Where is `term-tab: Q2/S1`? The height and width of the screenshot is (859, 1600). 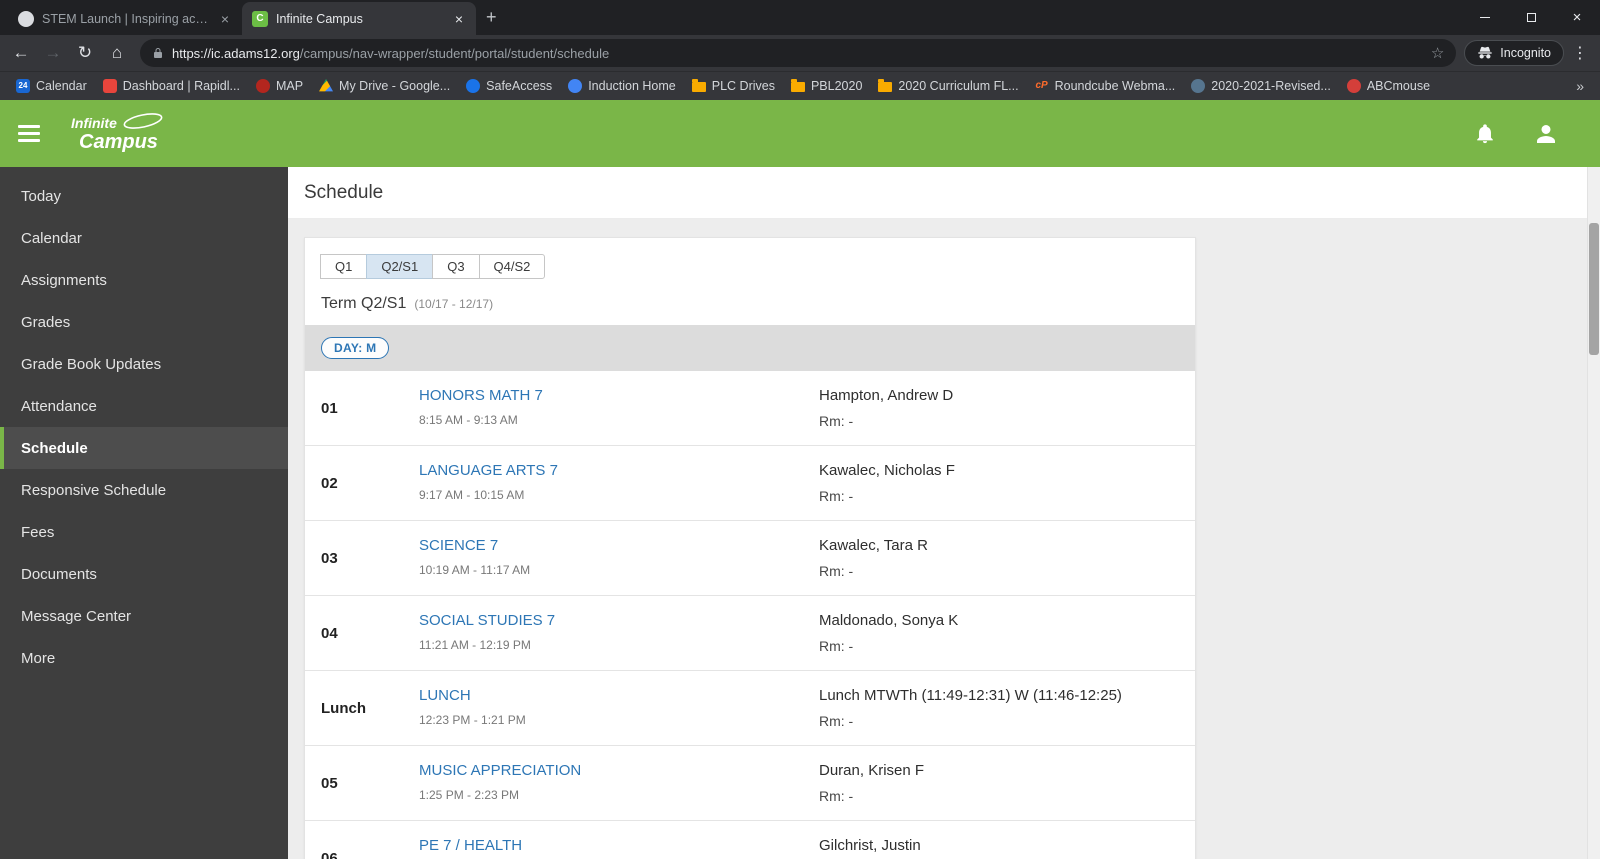 term-tab: Q2/S1 is located at coordinates (400, 266).